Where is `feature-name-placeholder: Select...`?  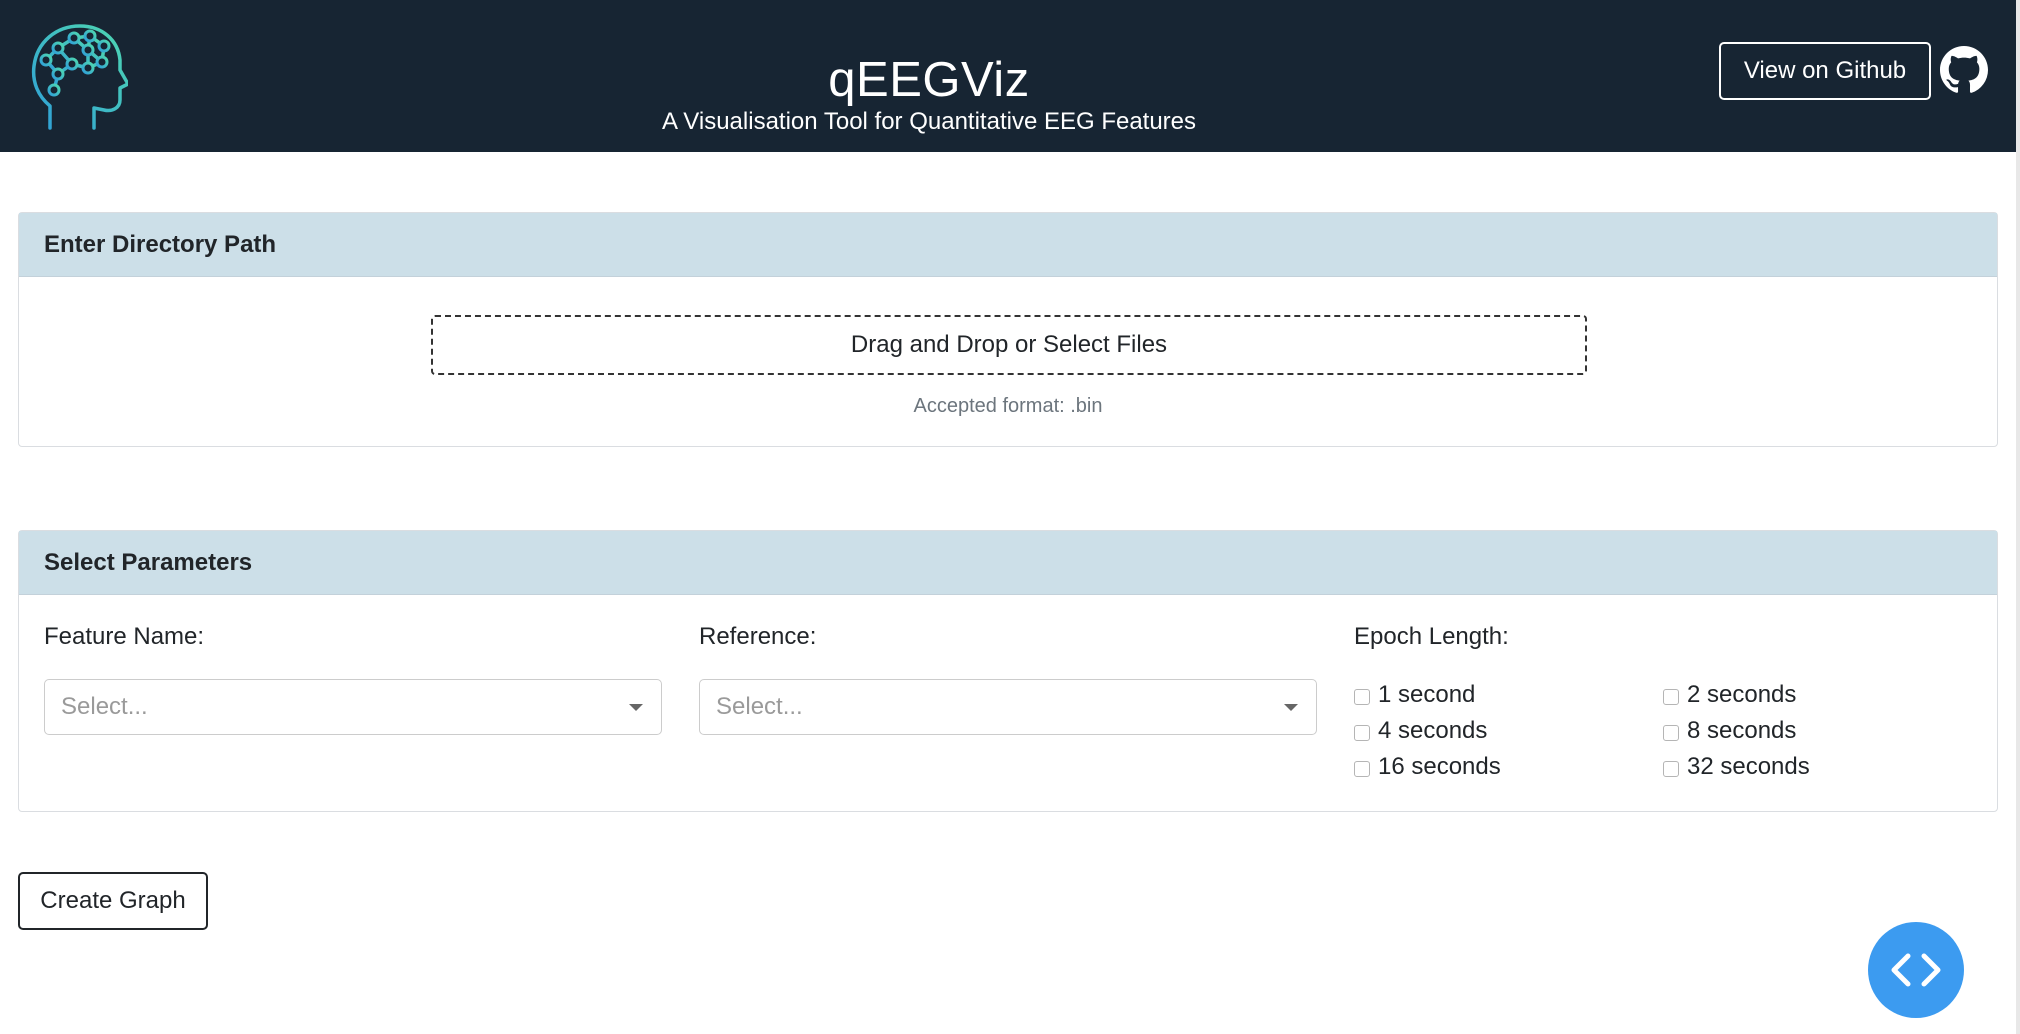
feature-name-placeholder: Select... is located at coordinates (104, 706).